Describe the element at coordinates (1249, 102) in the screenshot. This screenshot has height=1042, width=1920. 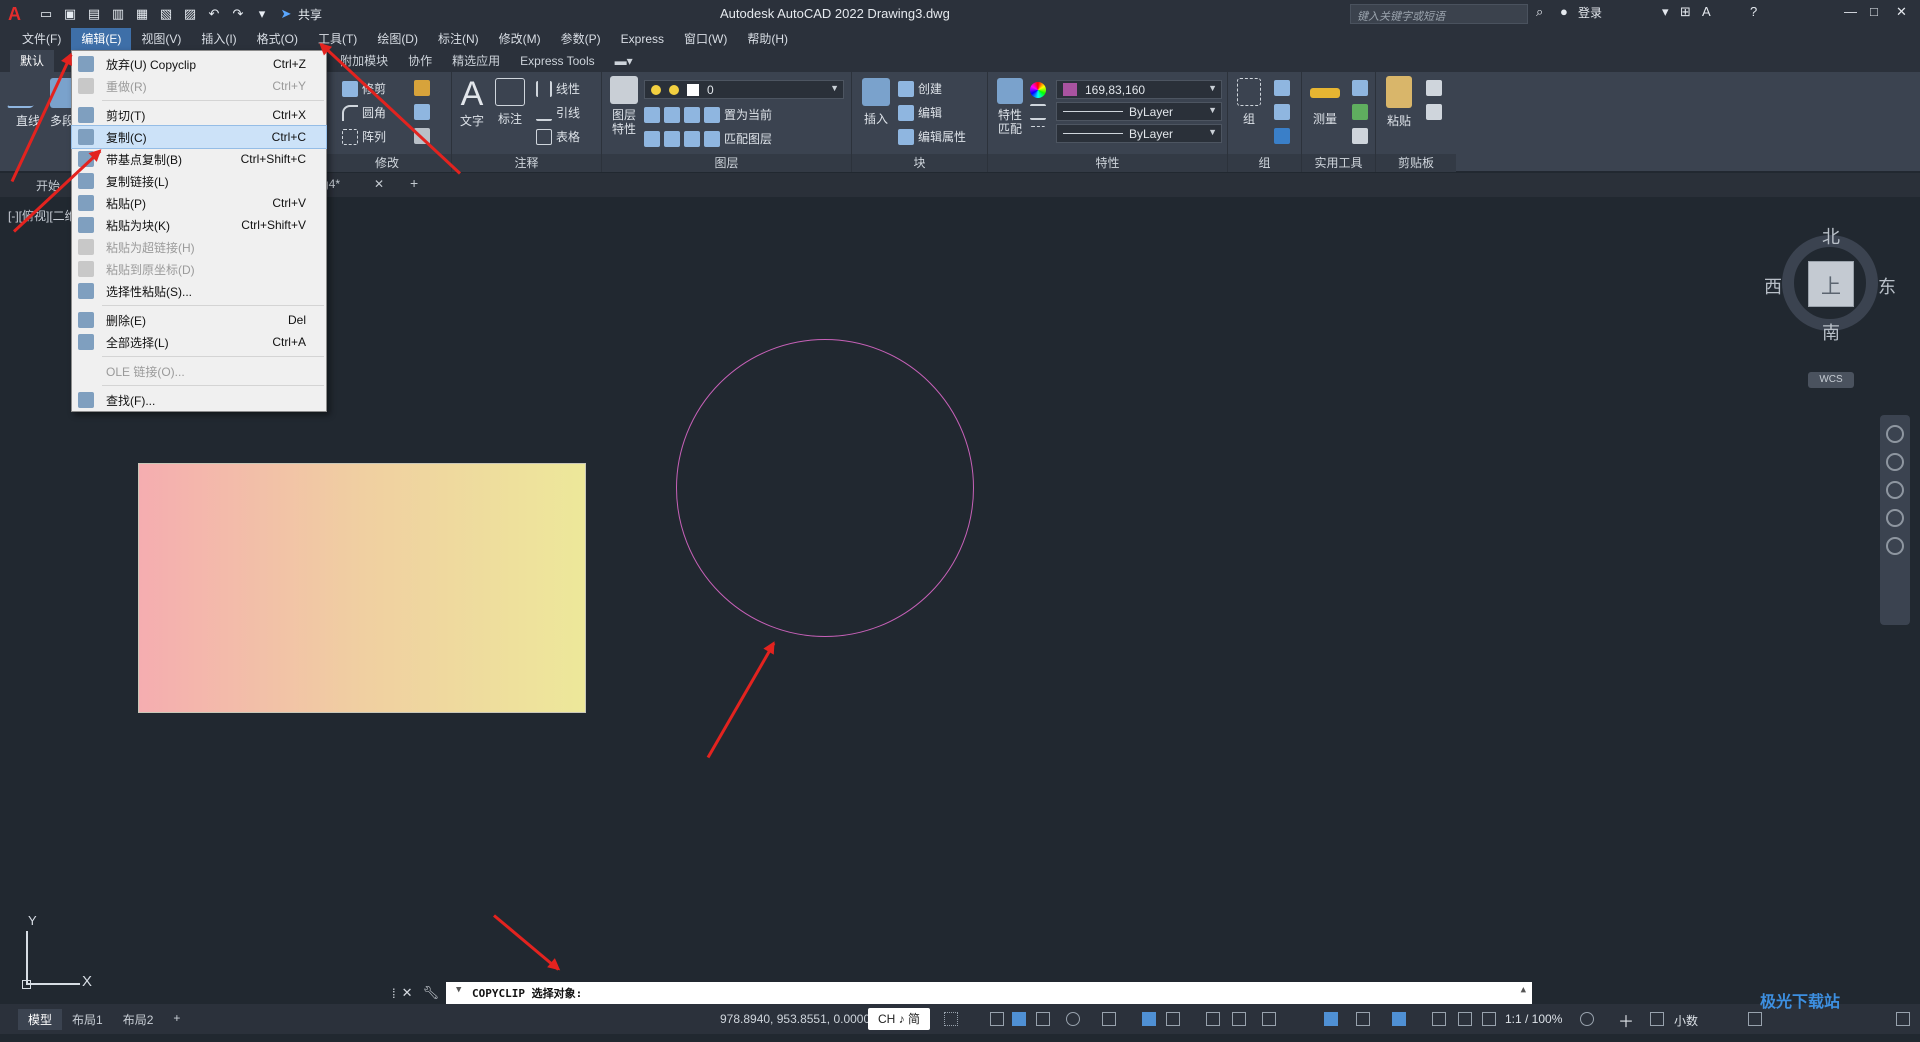
I see `group-button: 组` at that location.